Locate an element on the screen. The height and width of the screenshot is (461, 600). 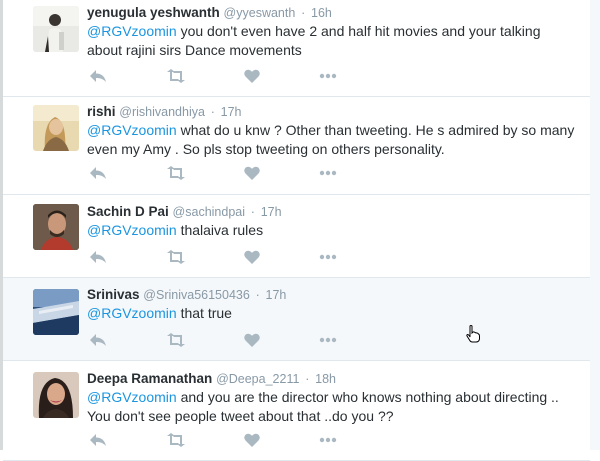
user-name: Sachin D Pai is located at coordinates (128, 211).